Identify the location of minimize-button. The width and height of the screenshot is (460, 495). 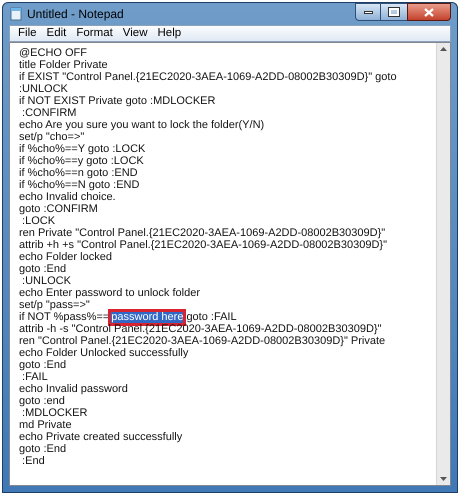
(368, 12).